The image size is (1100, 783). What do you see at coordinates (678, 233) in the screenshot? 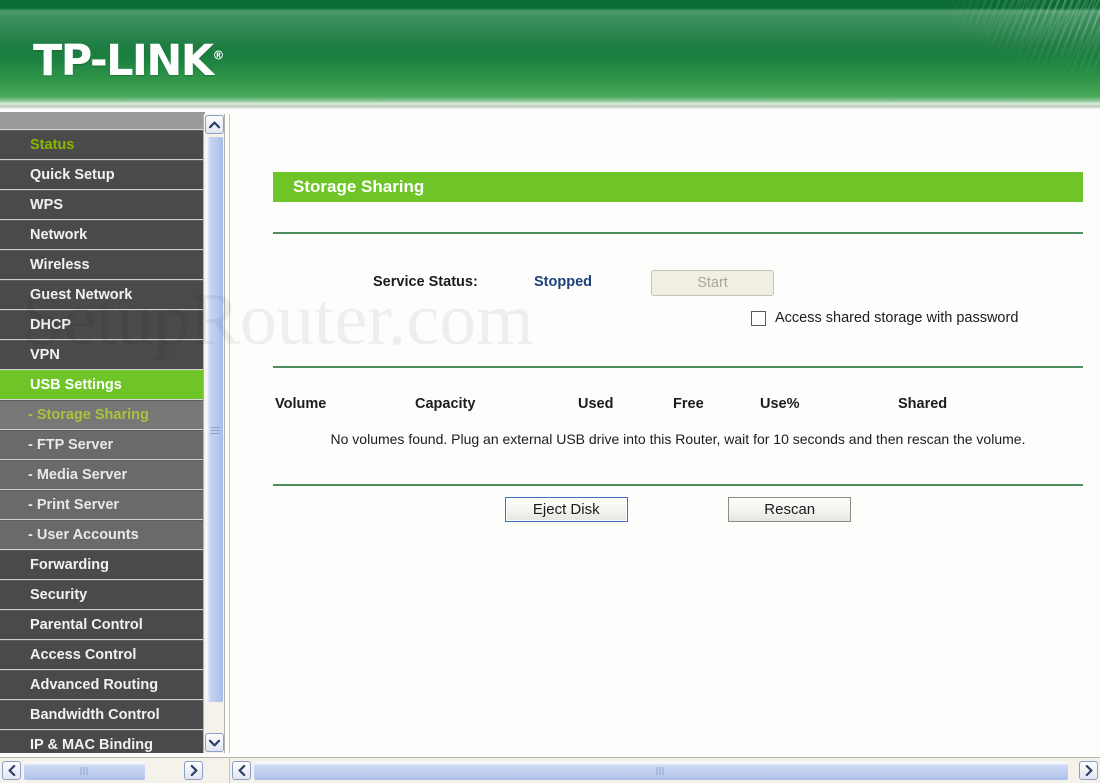
I see `separator-top` at bounding box center [678, 233].